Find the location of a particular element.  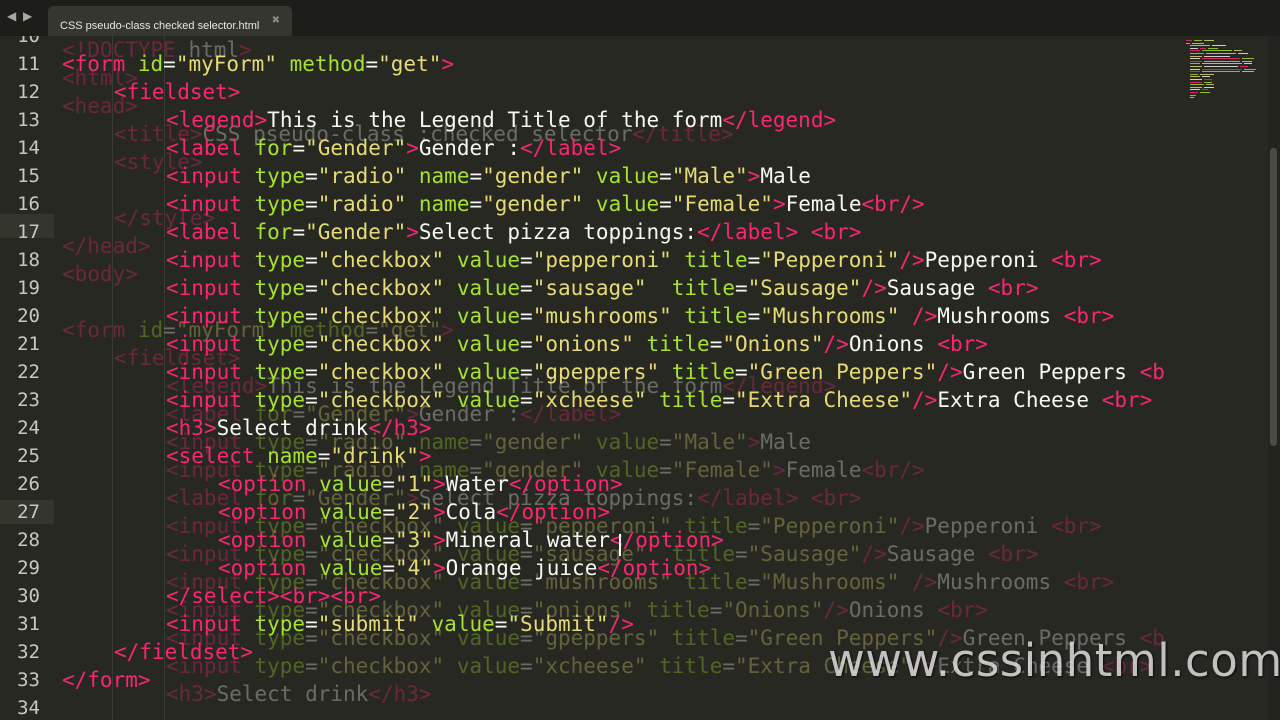

code-token: "Female" is located at coordinates (722, 204).